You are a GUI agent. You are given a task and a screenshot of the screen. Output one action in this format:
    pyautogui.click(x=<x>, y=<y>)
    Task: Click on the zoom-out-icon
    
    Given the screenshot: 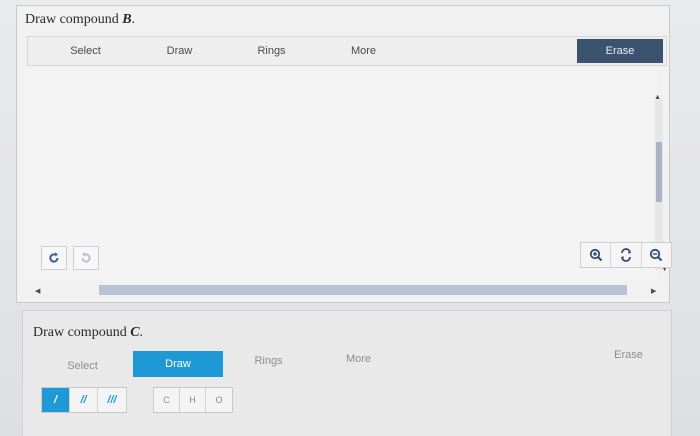 What is the action you would take?
    pyautogui.click(x=656, y=255)
    